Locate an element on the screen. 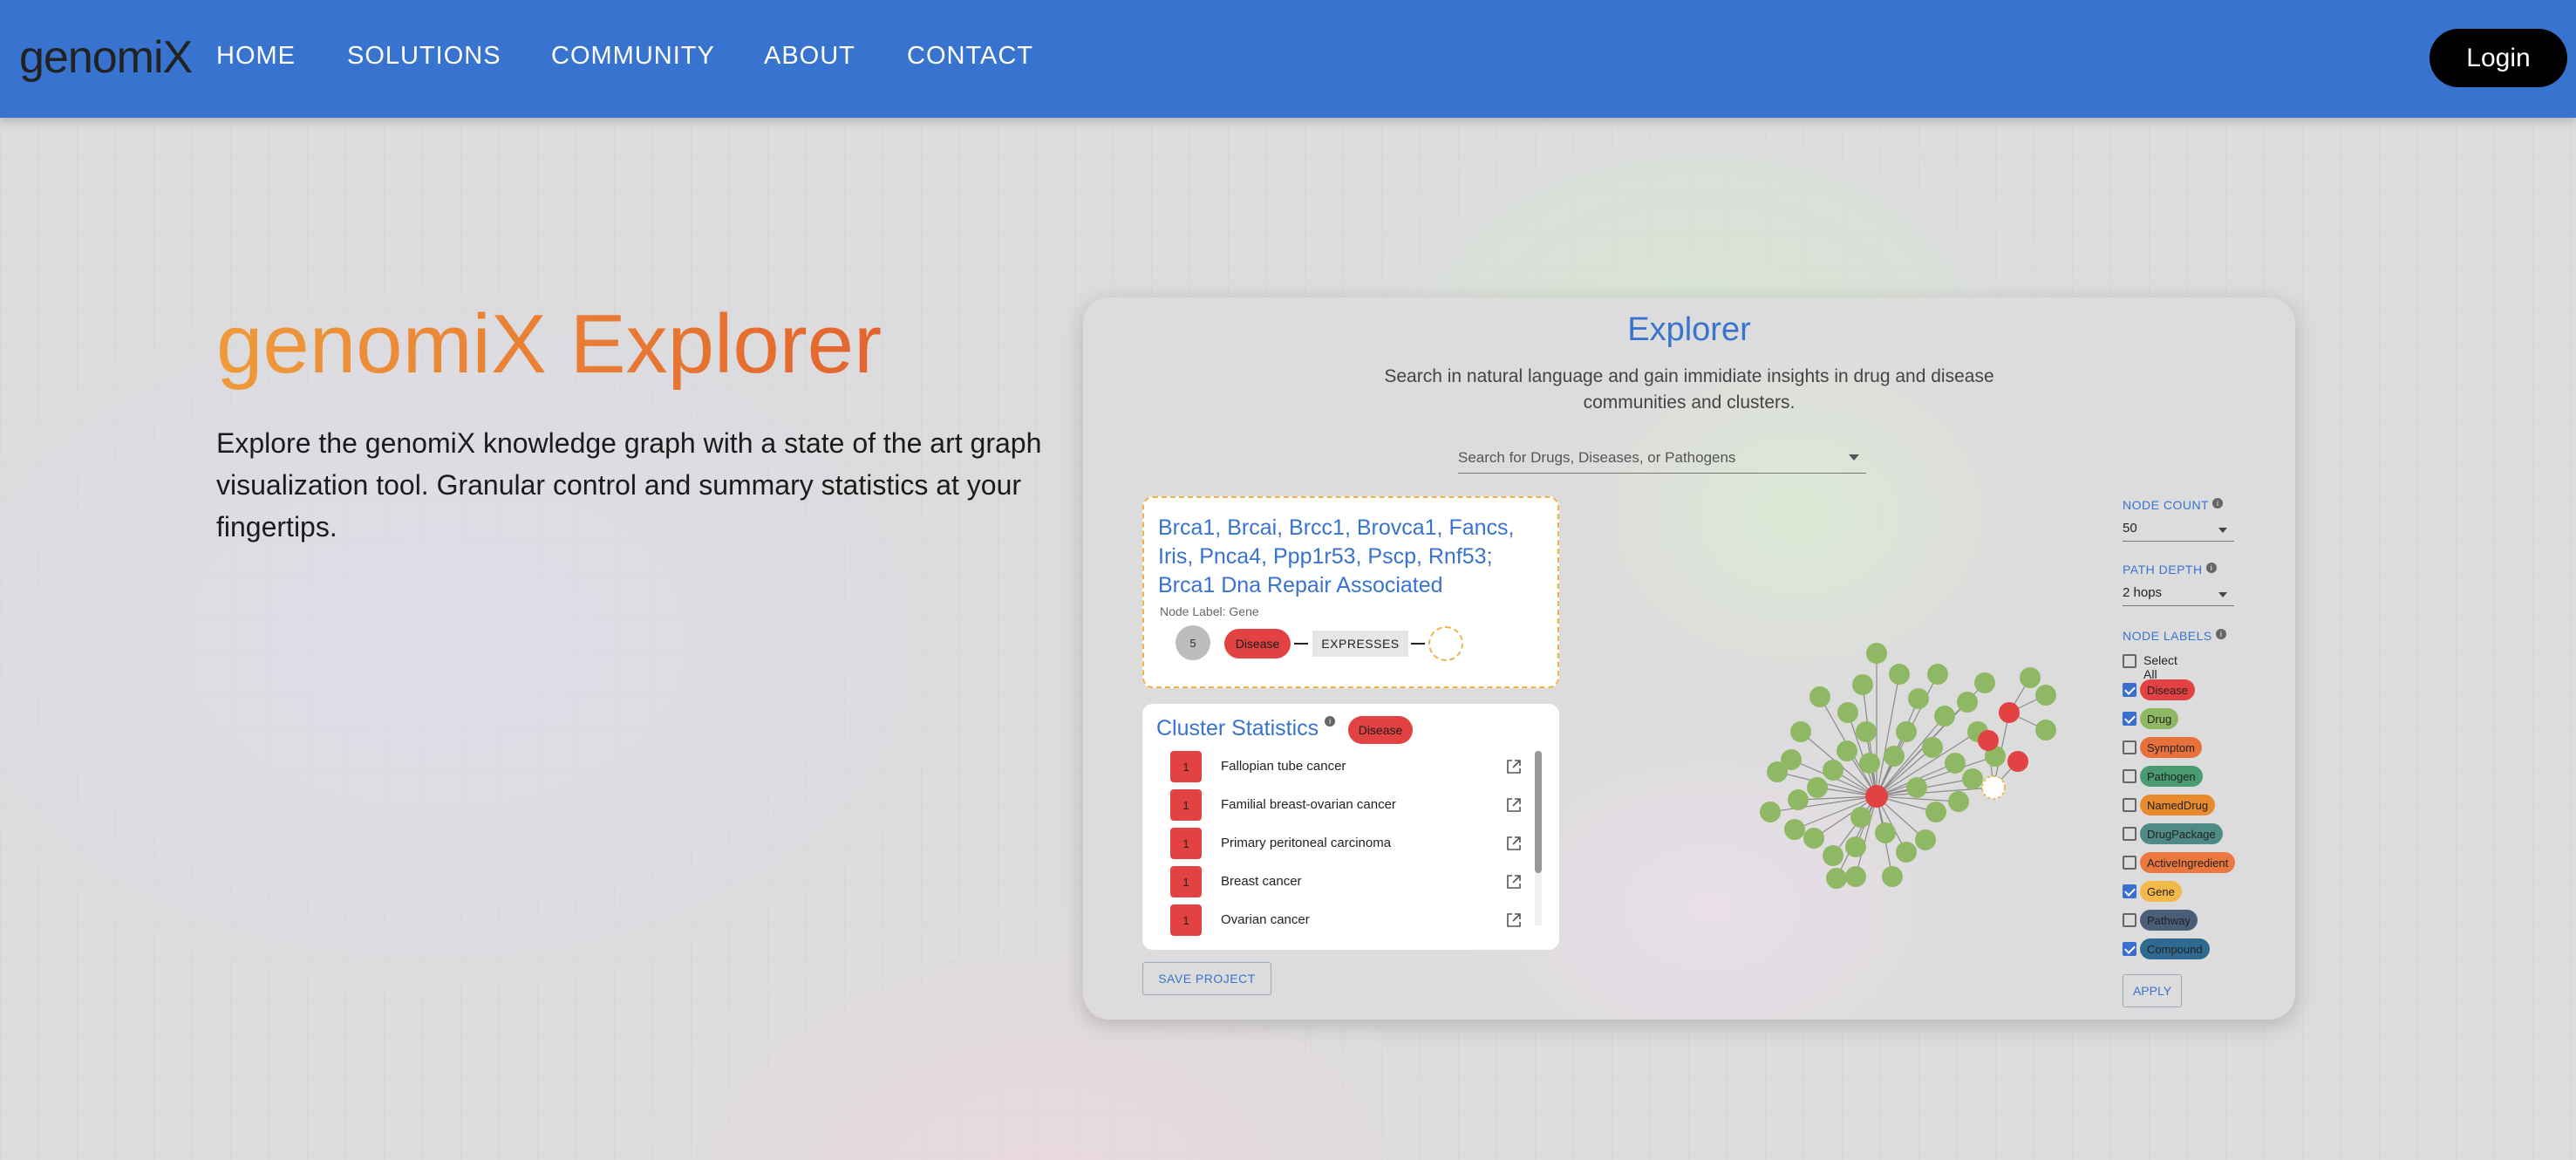 The width and height of the screenshot is (2576, 1160). path-depth-select: 2 hops is located at coordinates (2178, 593).